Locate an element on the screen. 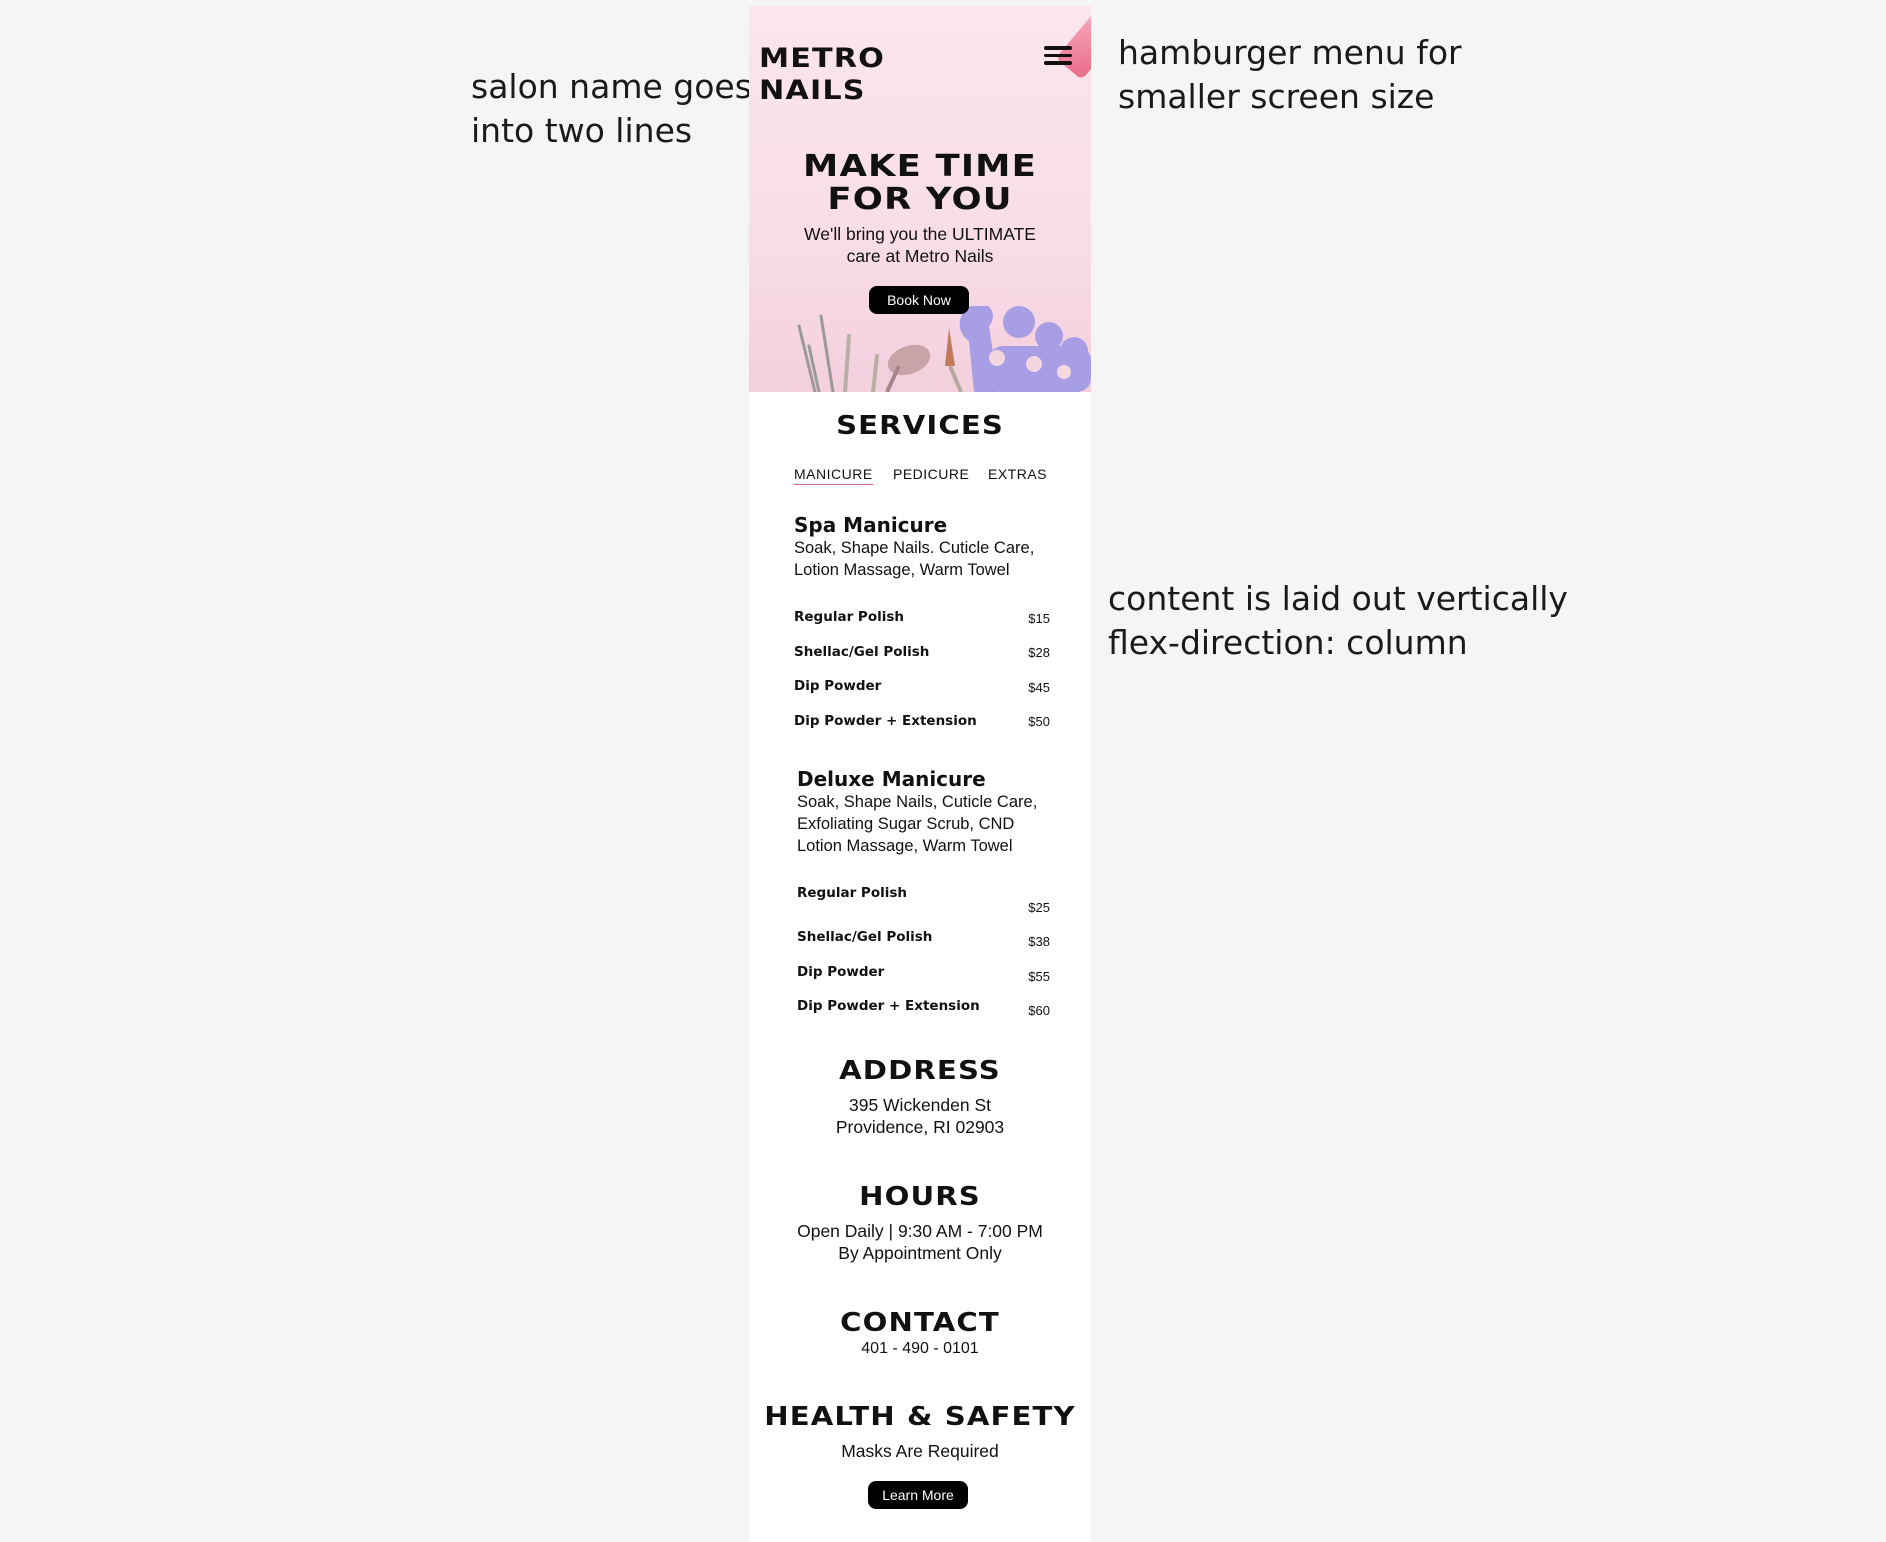 The image size is (1886, 1542). description-line: Exfoliating Sugar Scrub, CND is located at coordinates (906, 824).